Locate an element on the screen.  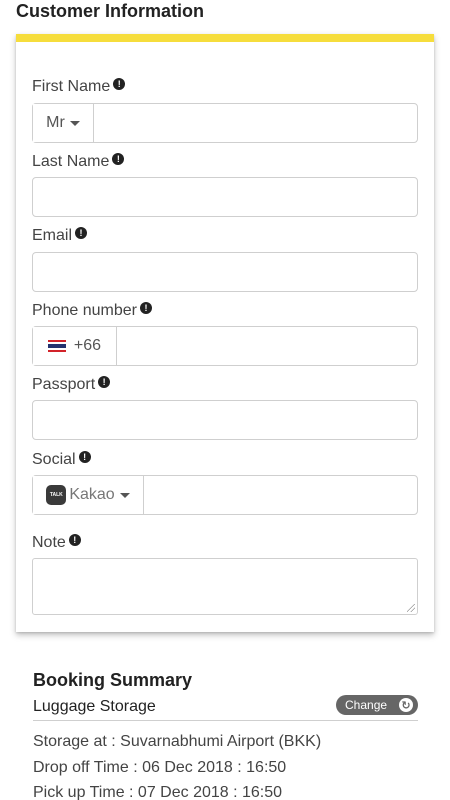
social-label-text: Social is located at coordinates (54, 459).